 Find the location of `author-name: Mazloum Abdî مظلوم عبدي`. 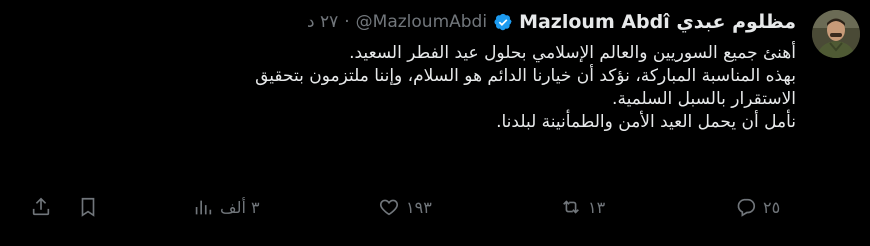

author-name: Mazloum Abdî مظلوم عبدي is located at coordinates (657, 22).